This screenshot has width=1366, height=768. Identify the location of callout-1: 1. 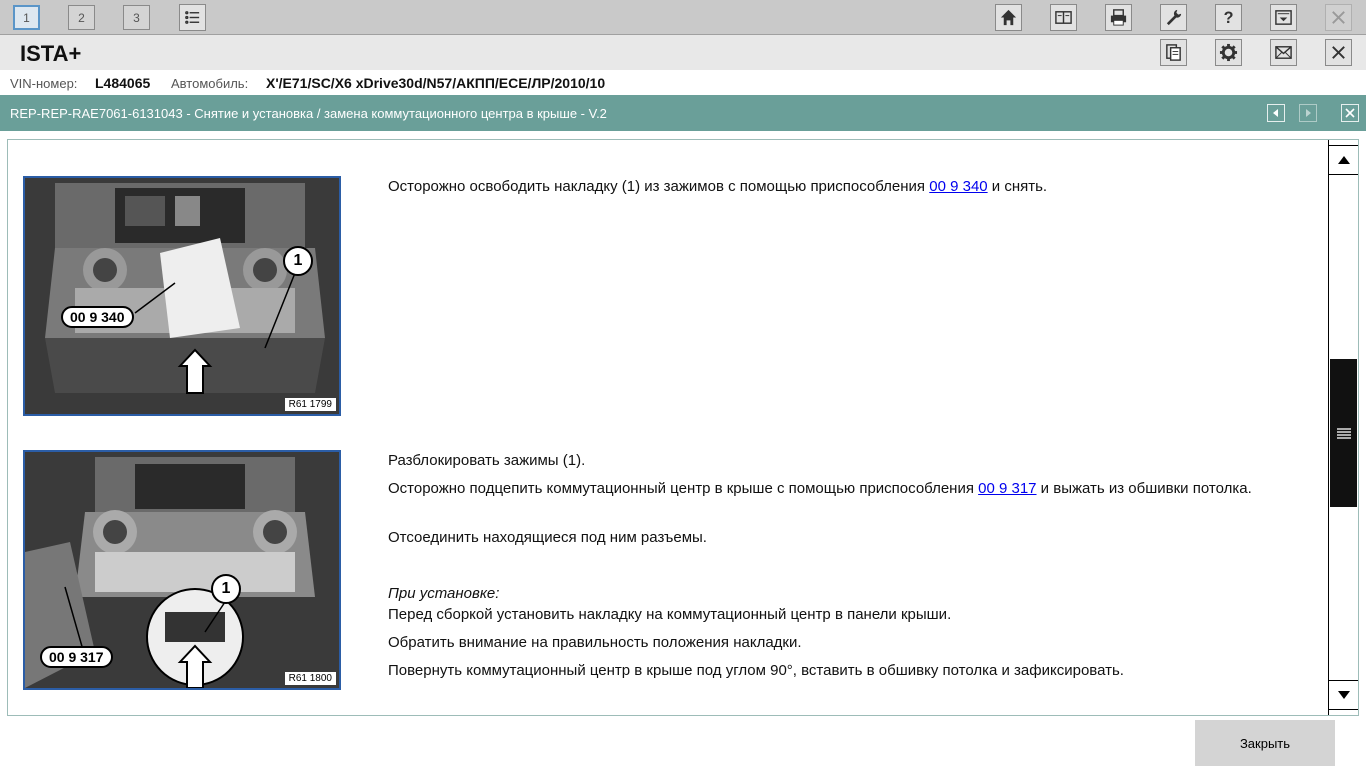
(298, 261).